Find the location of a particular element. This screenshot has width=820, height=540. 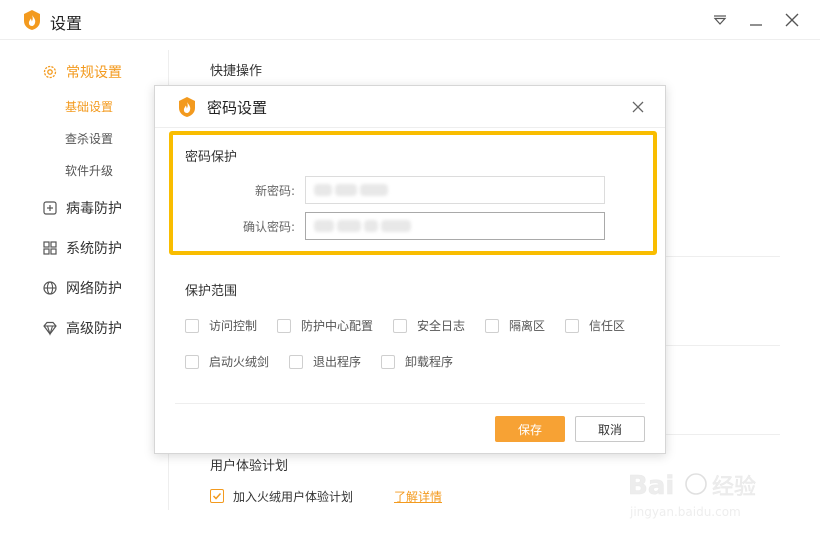

checkbox-label: 安全日志 is located at coordinates (441, 326).